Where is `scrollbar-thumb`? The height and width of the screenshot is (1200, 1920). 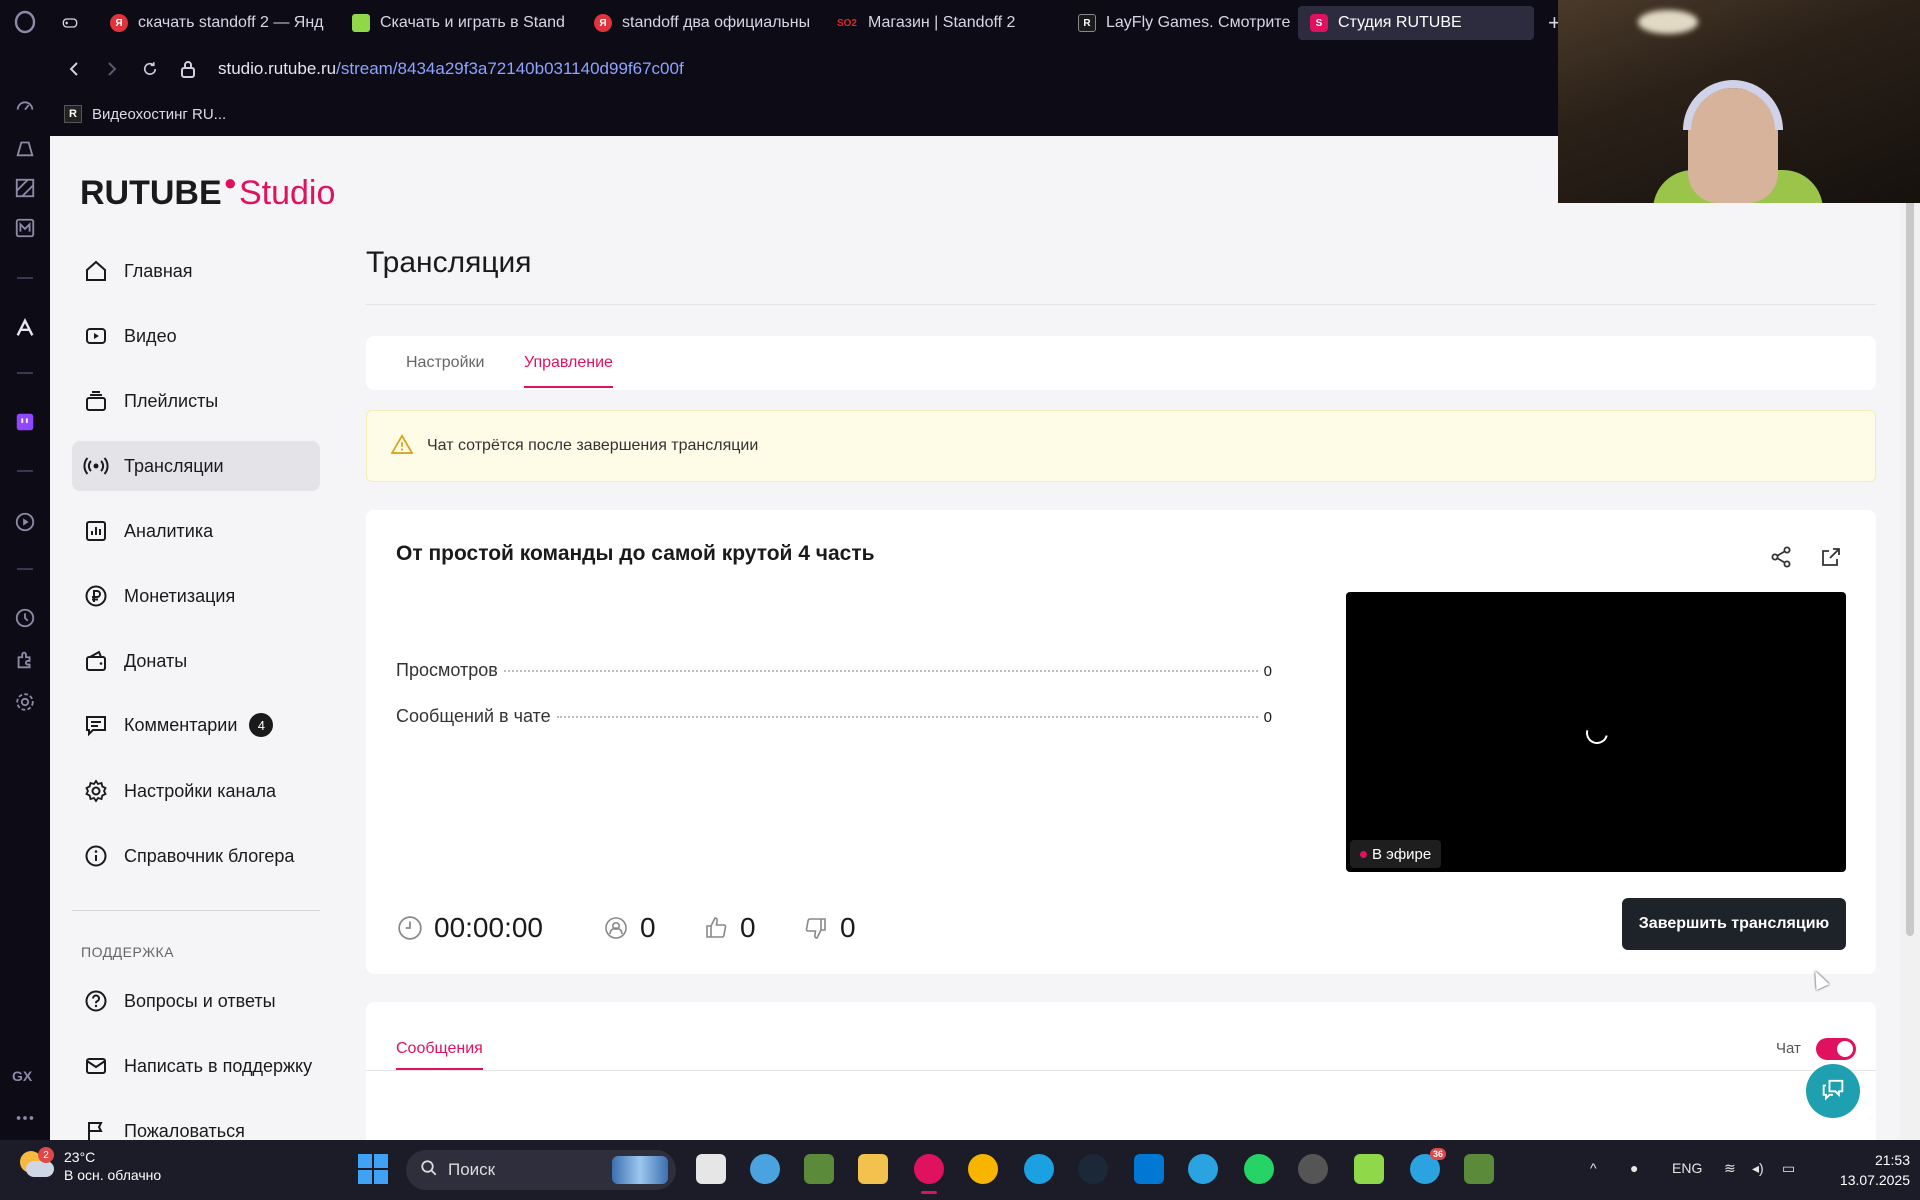 scrollbar-thumb is located at coordinates (1910, 566).